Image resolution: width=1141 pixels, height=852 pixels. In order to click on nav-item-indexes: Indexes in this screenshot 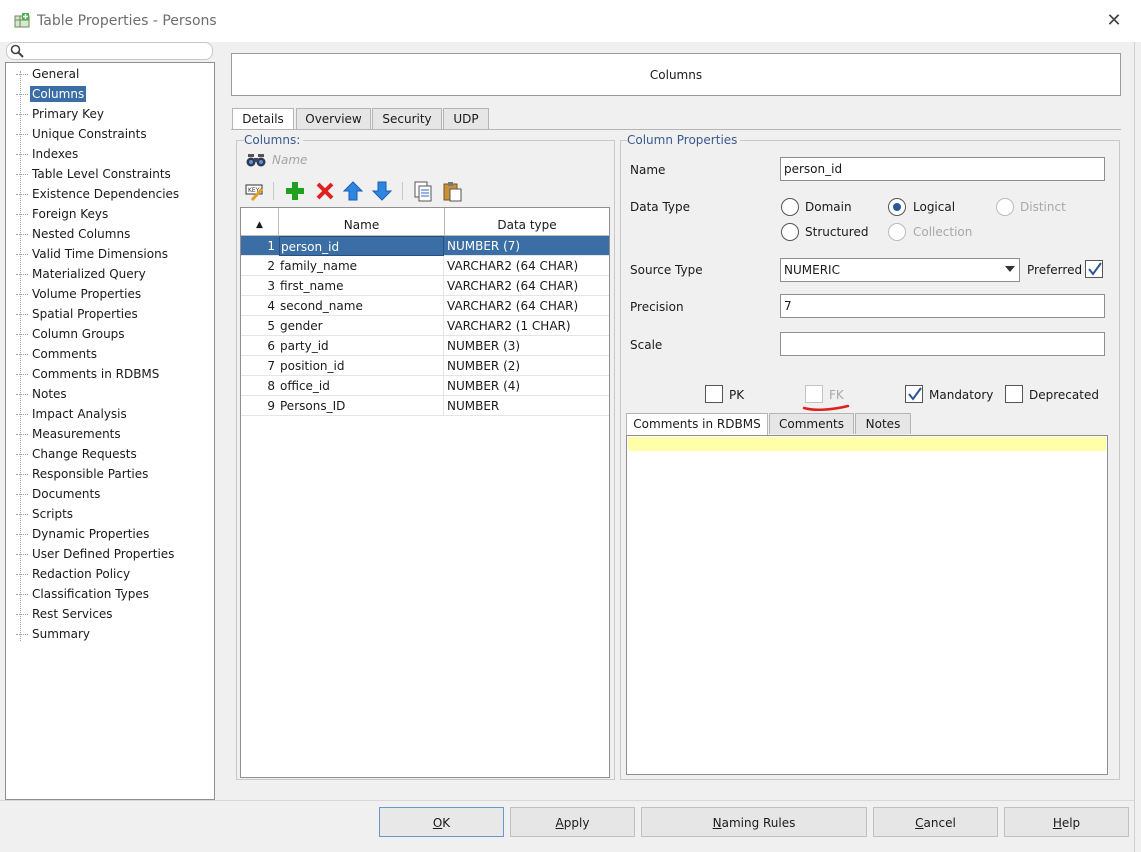, I will do `click(48, 154)`.